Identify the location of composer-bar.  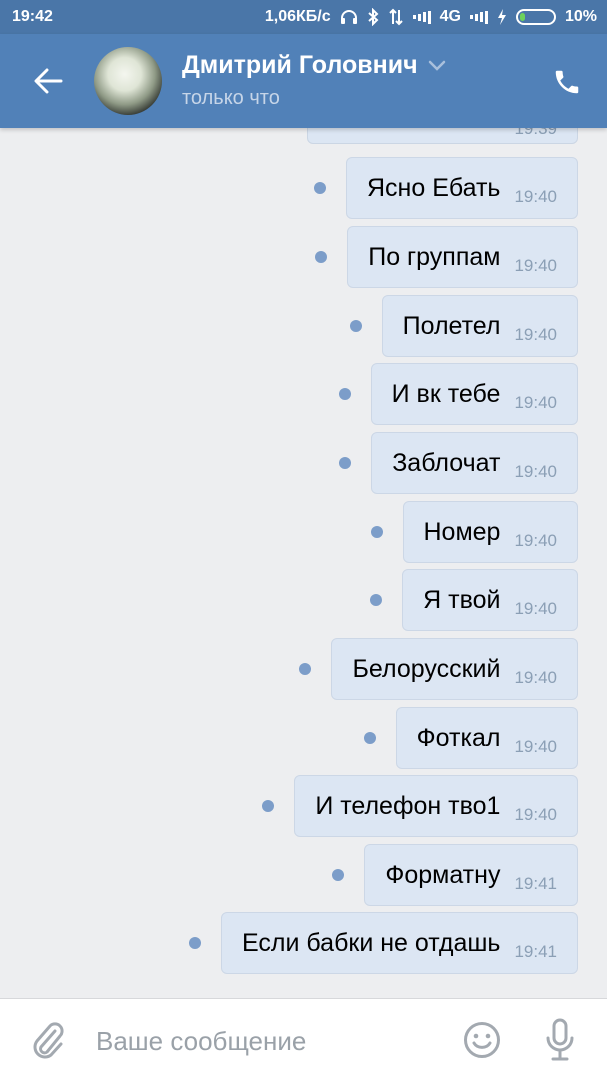
(303, 1039).